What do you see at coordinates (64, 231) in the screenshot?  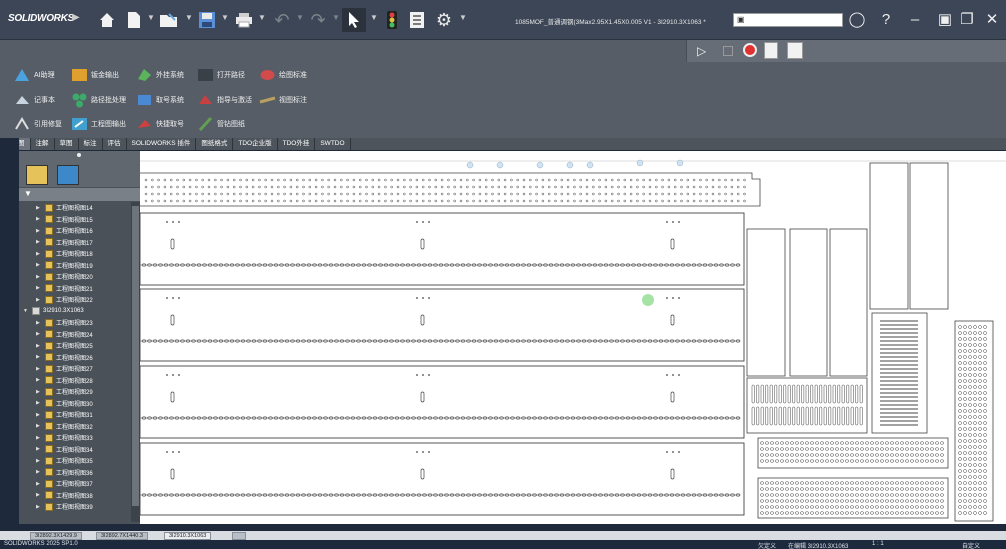 I see `tree-item-view: ▶ 工程图视图16` at bounding box center [64, 231].